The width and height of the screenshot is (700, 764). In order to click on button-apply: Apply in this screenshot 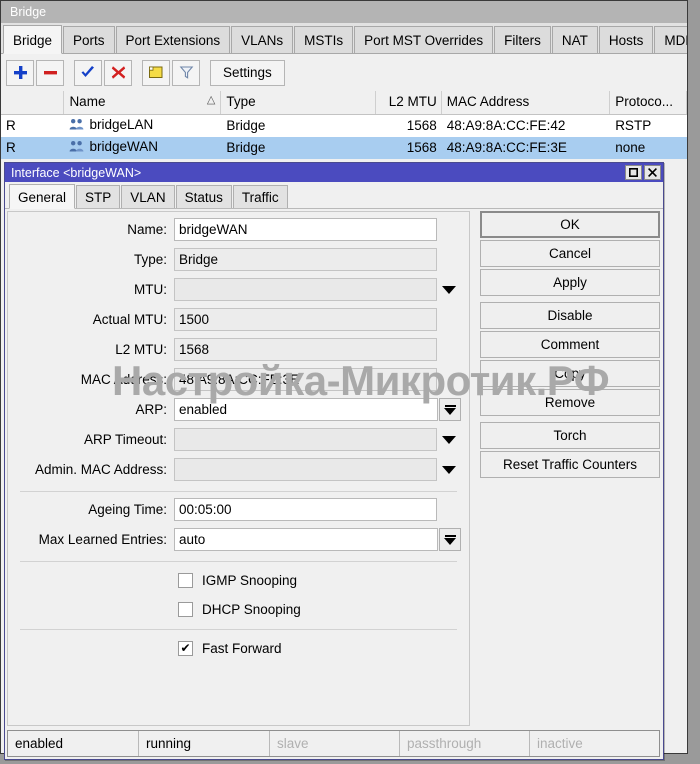, I will do `click(570, 282)`.